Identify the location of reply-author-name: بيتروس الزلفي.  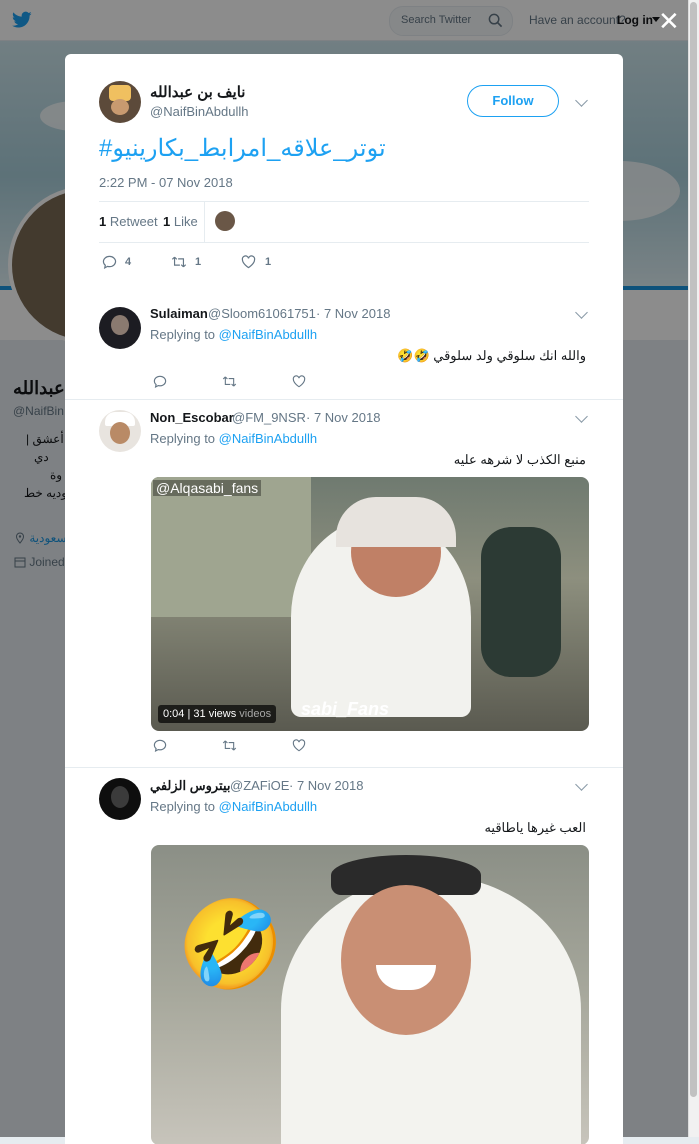
(190, 786).